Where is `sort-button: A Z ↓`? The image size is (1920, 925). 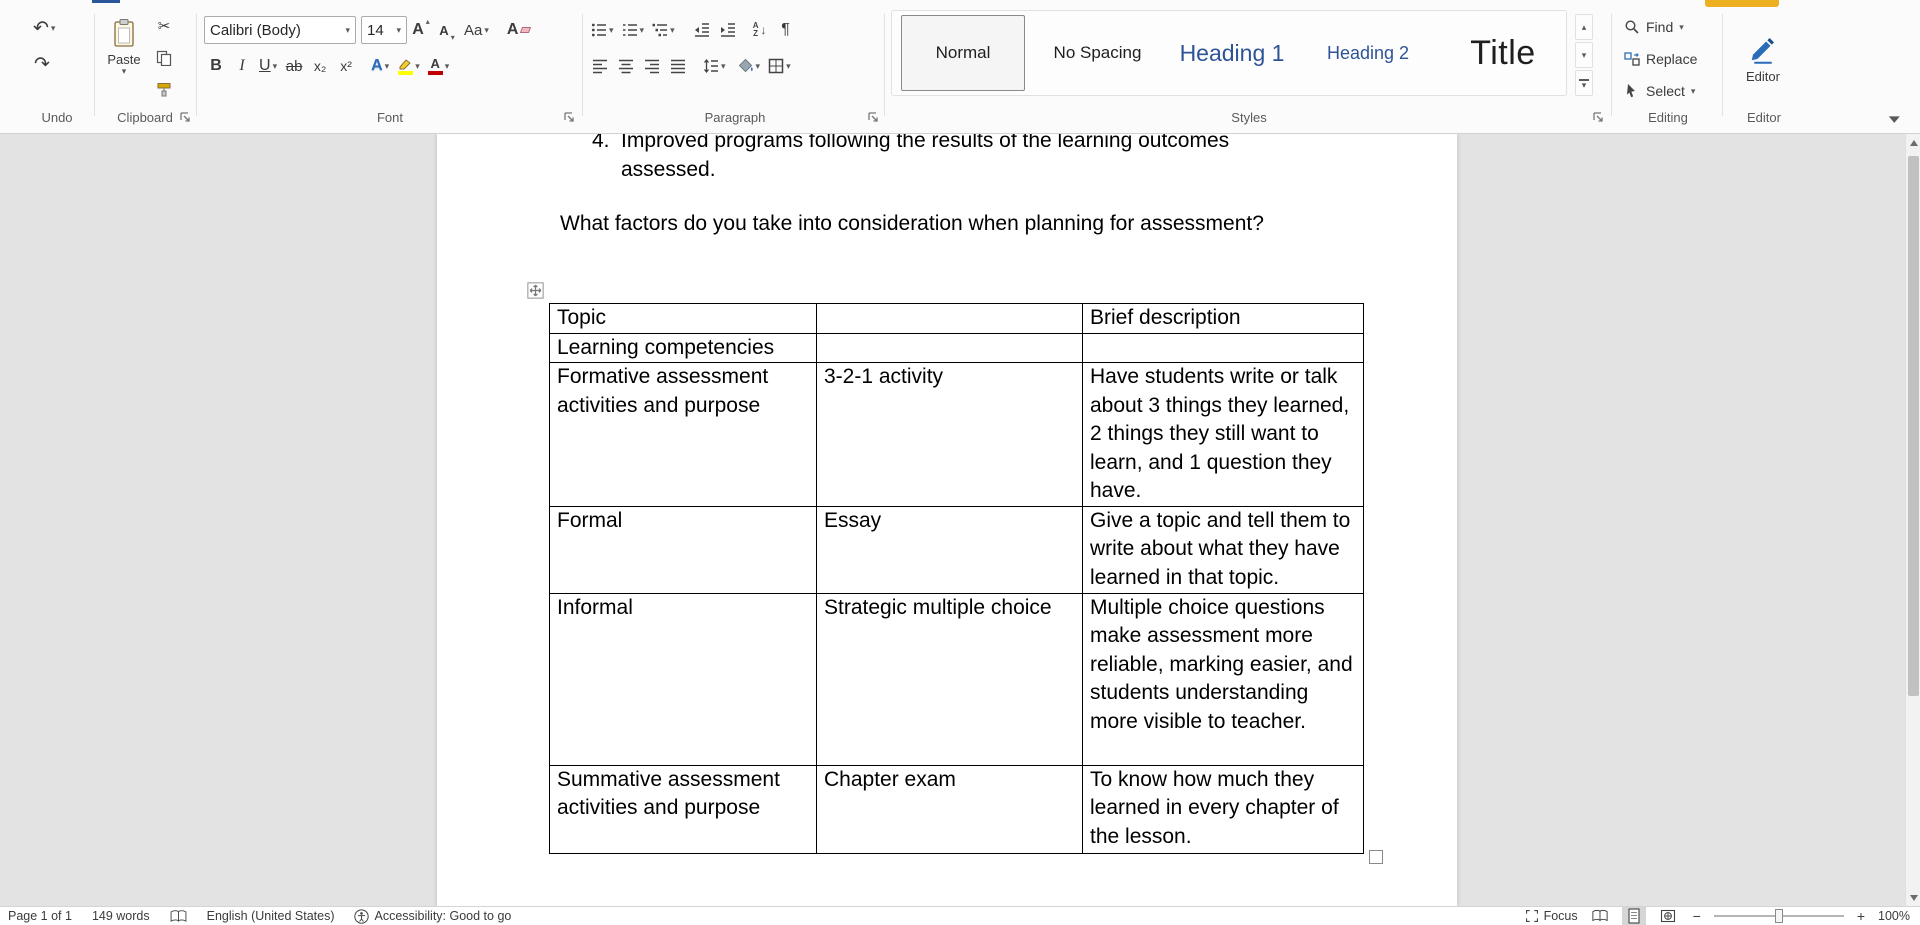
sort-button: A Z ↓ is located at coordinates (760, 30).